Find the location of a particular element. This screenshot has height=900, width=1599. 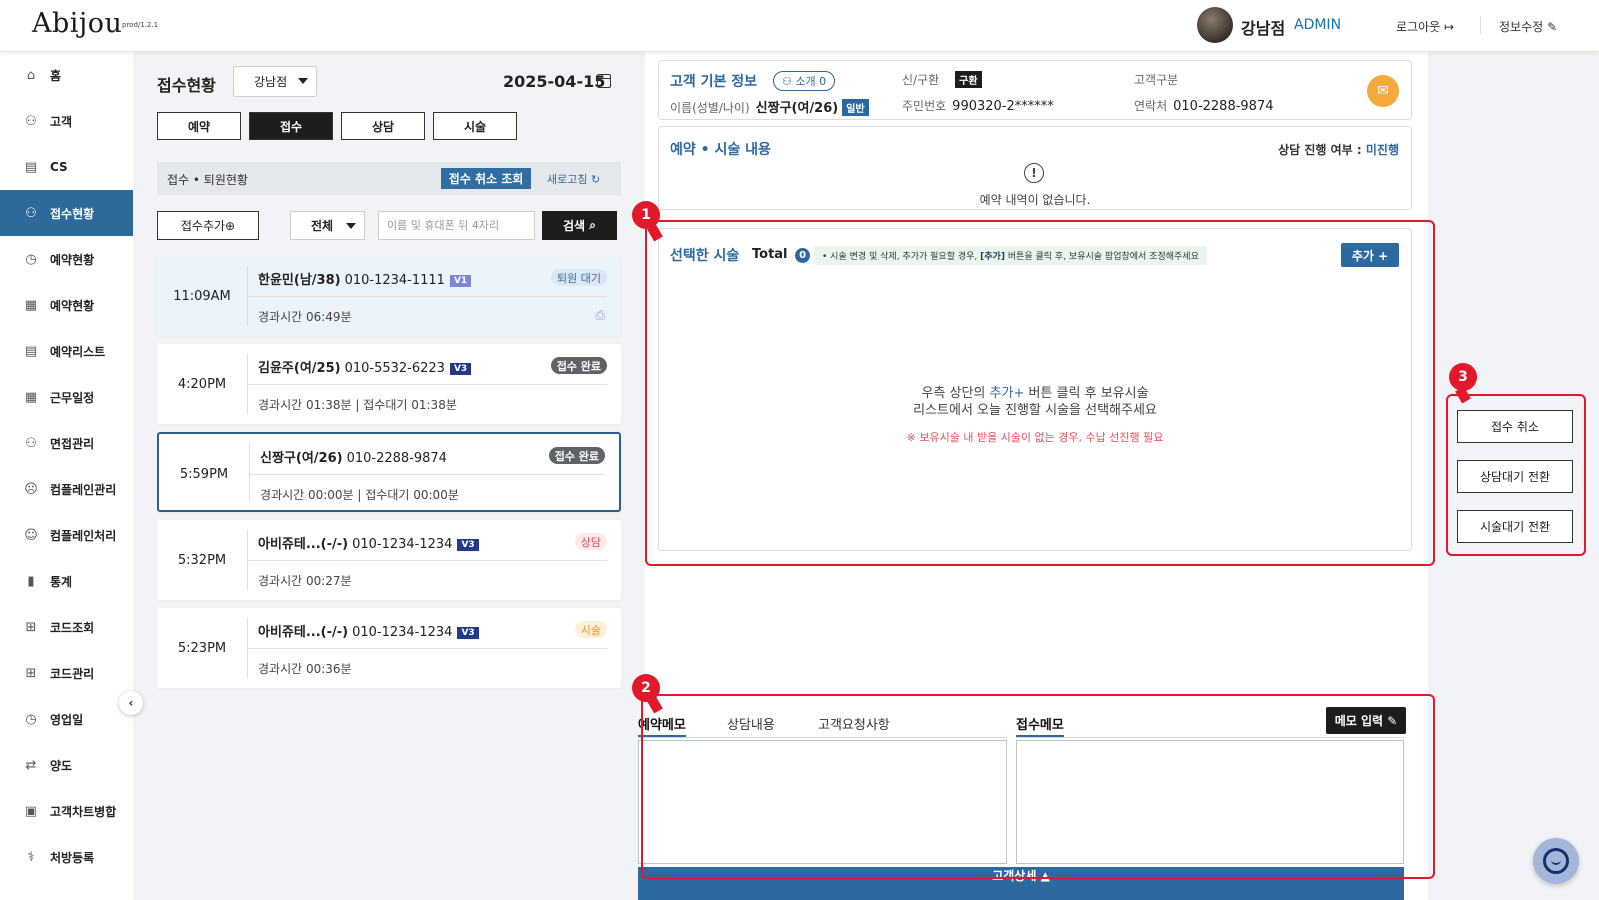

header-branch-name: 강남점 is located at coordinates (1263, 28).